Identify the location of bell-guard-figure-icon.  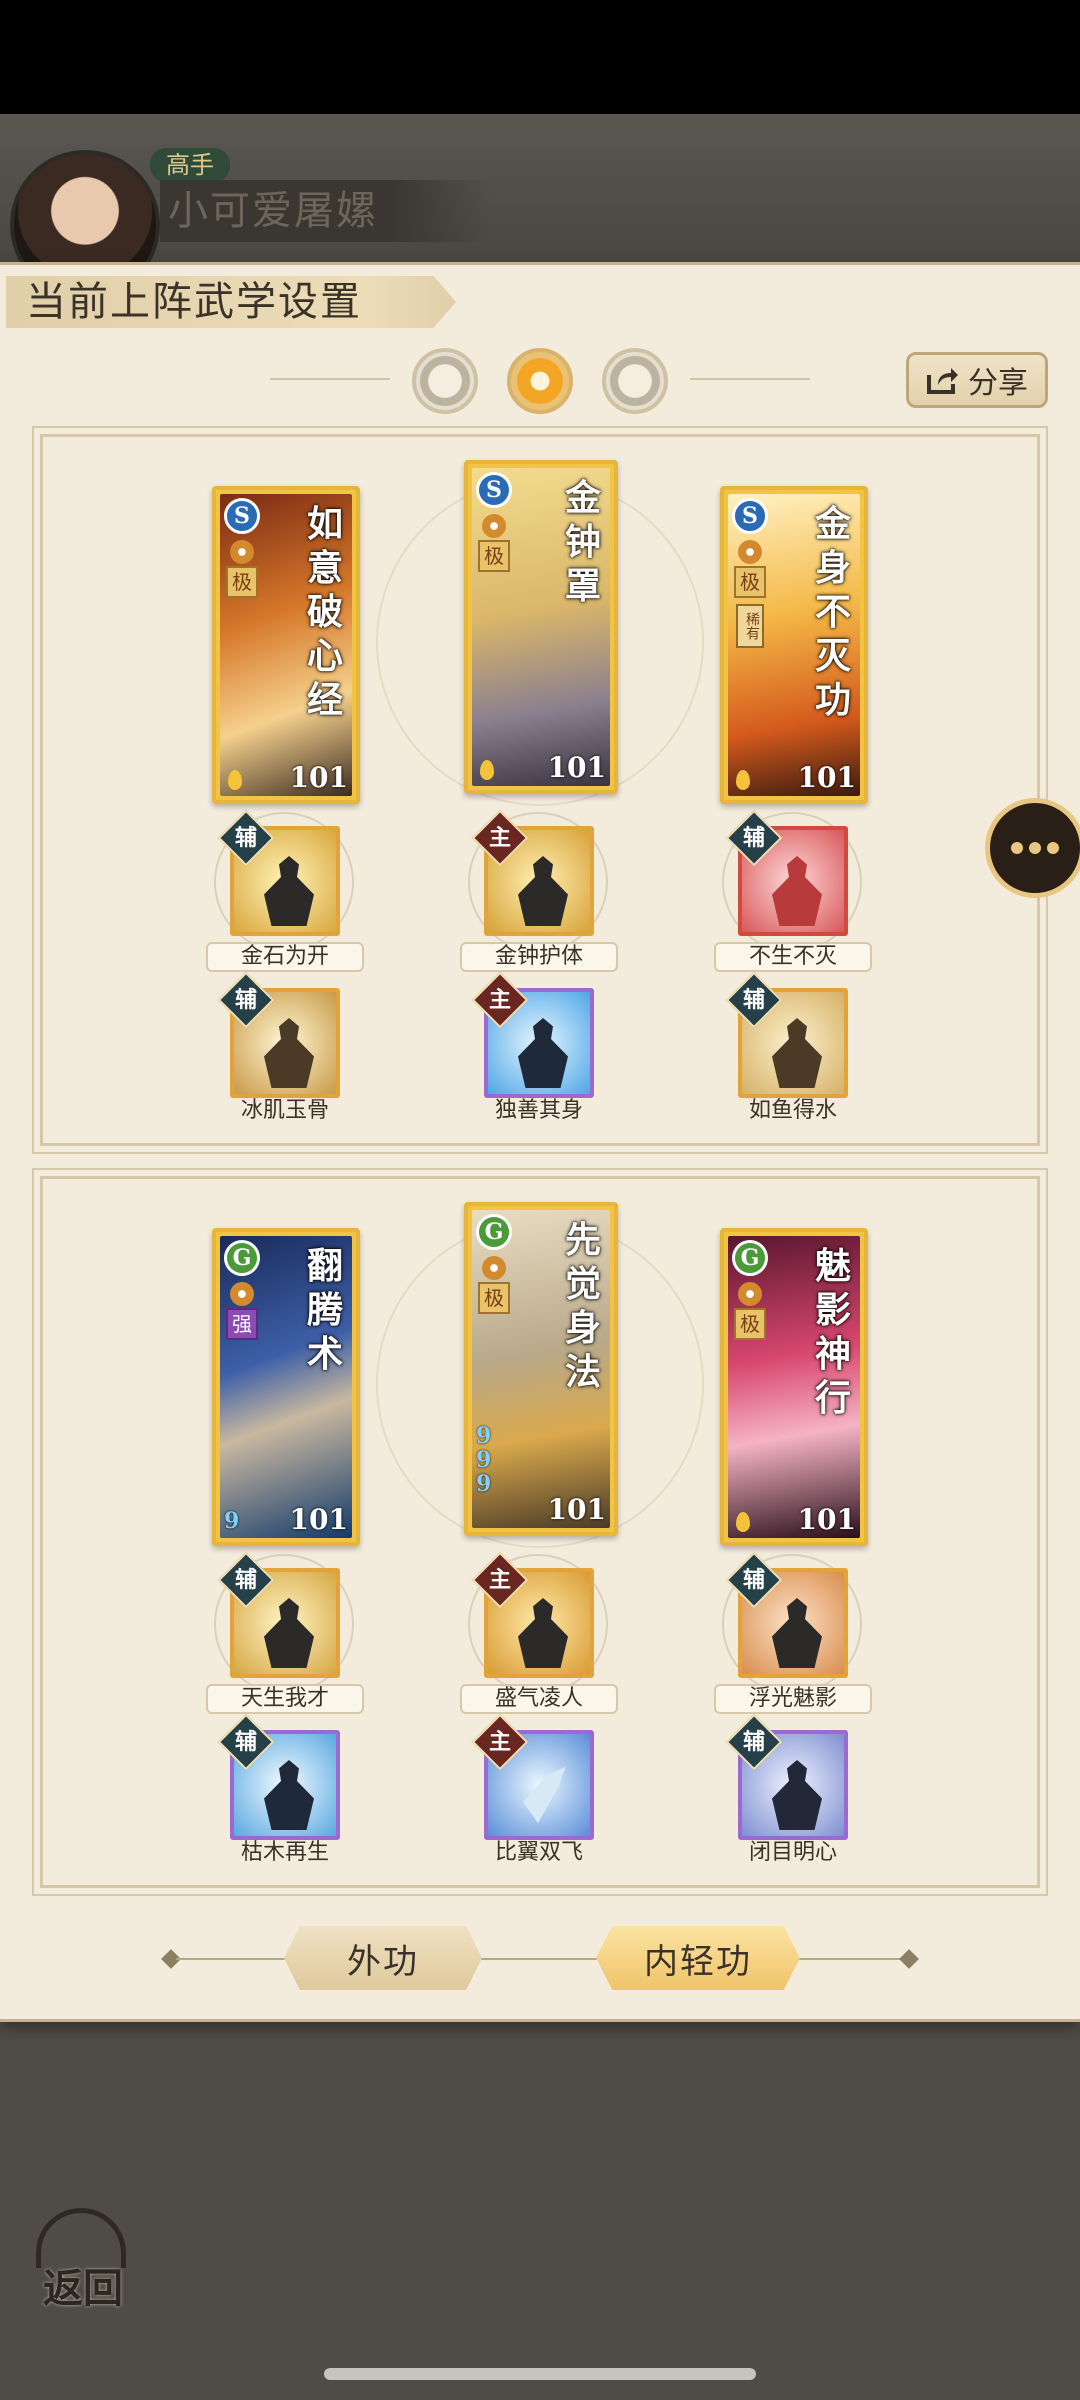
(543, 891).